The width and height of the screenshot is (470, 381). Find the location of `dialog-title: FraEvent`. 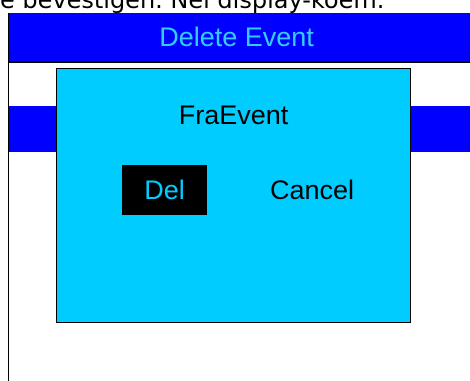

dialog-title: FraEvent is located at coordinates (233, 115).